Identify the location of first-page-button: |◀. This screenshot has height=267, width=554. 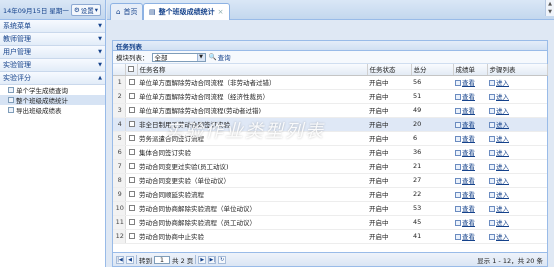
(120, 259).